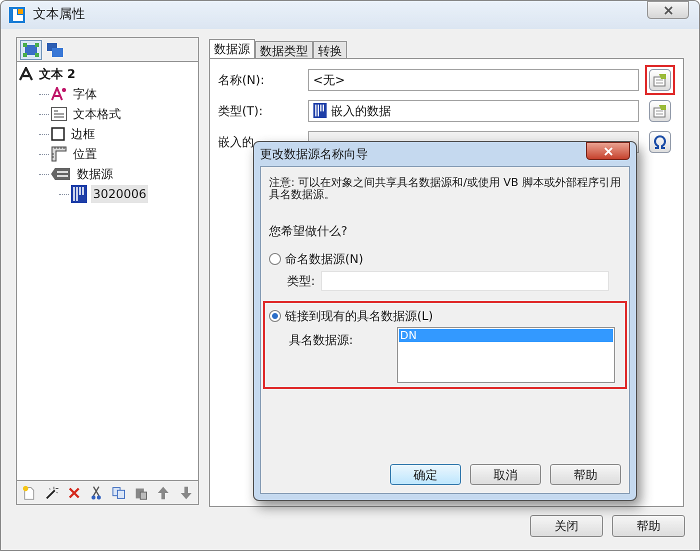 The height and width of the screenshot is (551, 700). What do you see at coordinates (314, 154) in the screenshot?
I see `dialog-title: 更改数据源名称向导` at bounding box center [314, 154].